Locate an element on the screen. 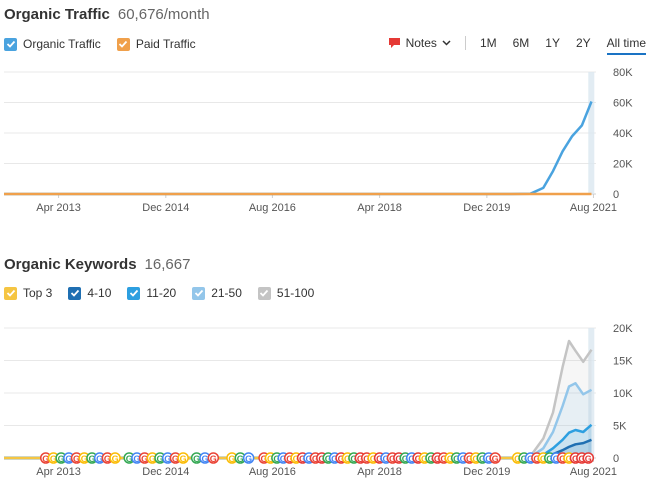  organic-traffic-title: Organic Traffic is located at coordinates (57, 14).